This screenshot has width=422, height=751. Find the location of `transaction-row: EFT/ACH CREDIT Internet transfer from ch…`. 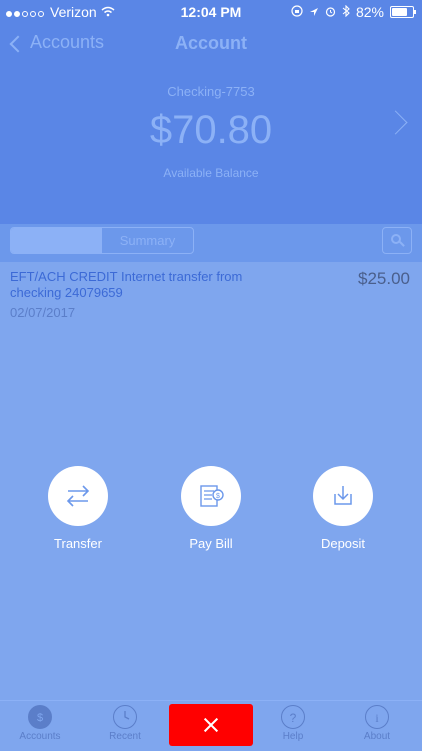

transaction-row: EFT/ACH CREDIT Internet transfer from ch… is located at coordinates (211, 292).